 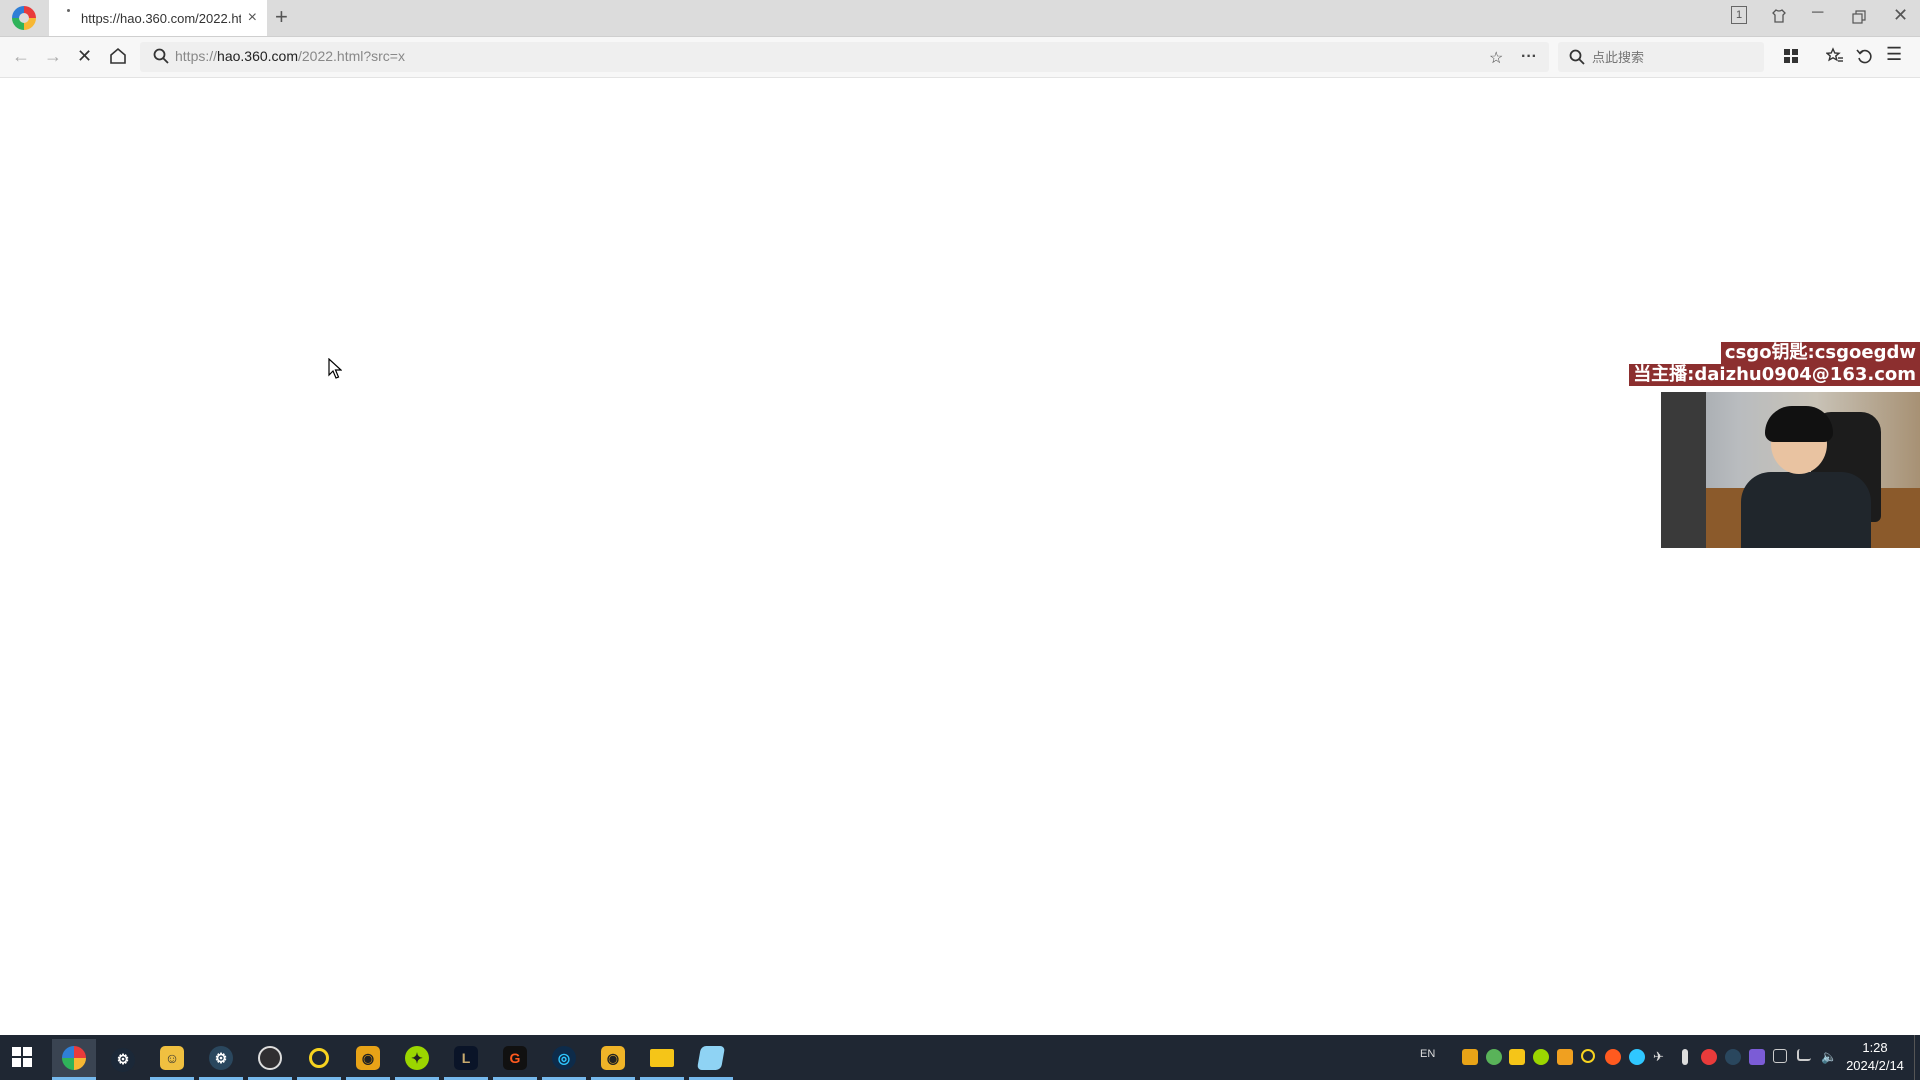 I want to click on favorites-icon, so click(x=1835, y=56).